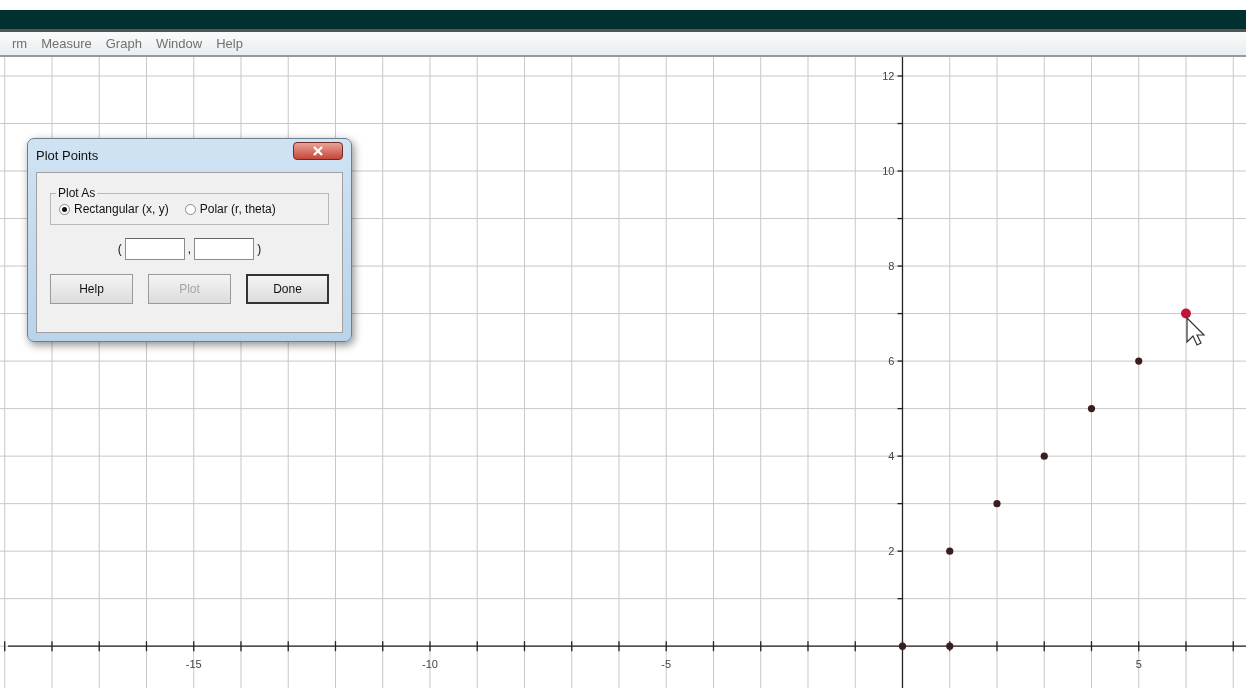 This screenshot has height=693, width=1246. What do you see at coordinates (891, 551) in the screenshot?
I see `axis-label: 2` at bounding box center [891, 551].